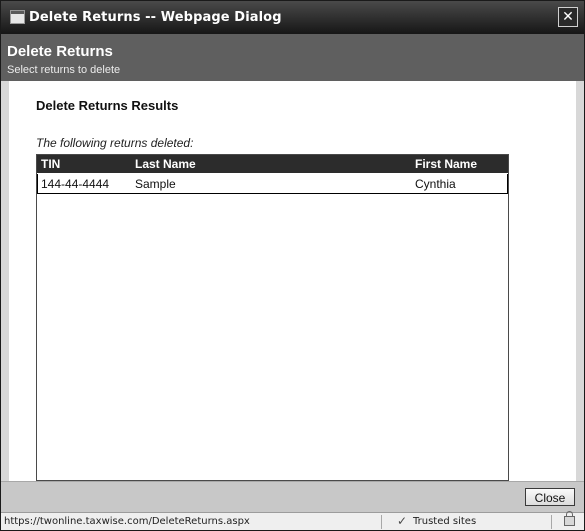 This screenshot has width=585, height=531. I want to click on deleted-note: The following returns deleted:, so click(115, 143).